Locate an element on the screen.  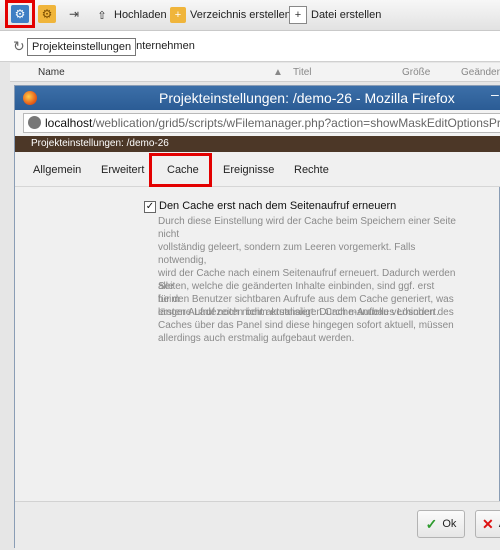
refresh-icon: ↻ is located at coordinates (19, 46).